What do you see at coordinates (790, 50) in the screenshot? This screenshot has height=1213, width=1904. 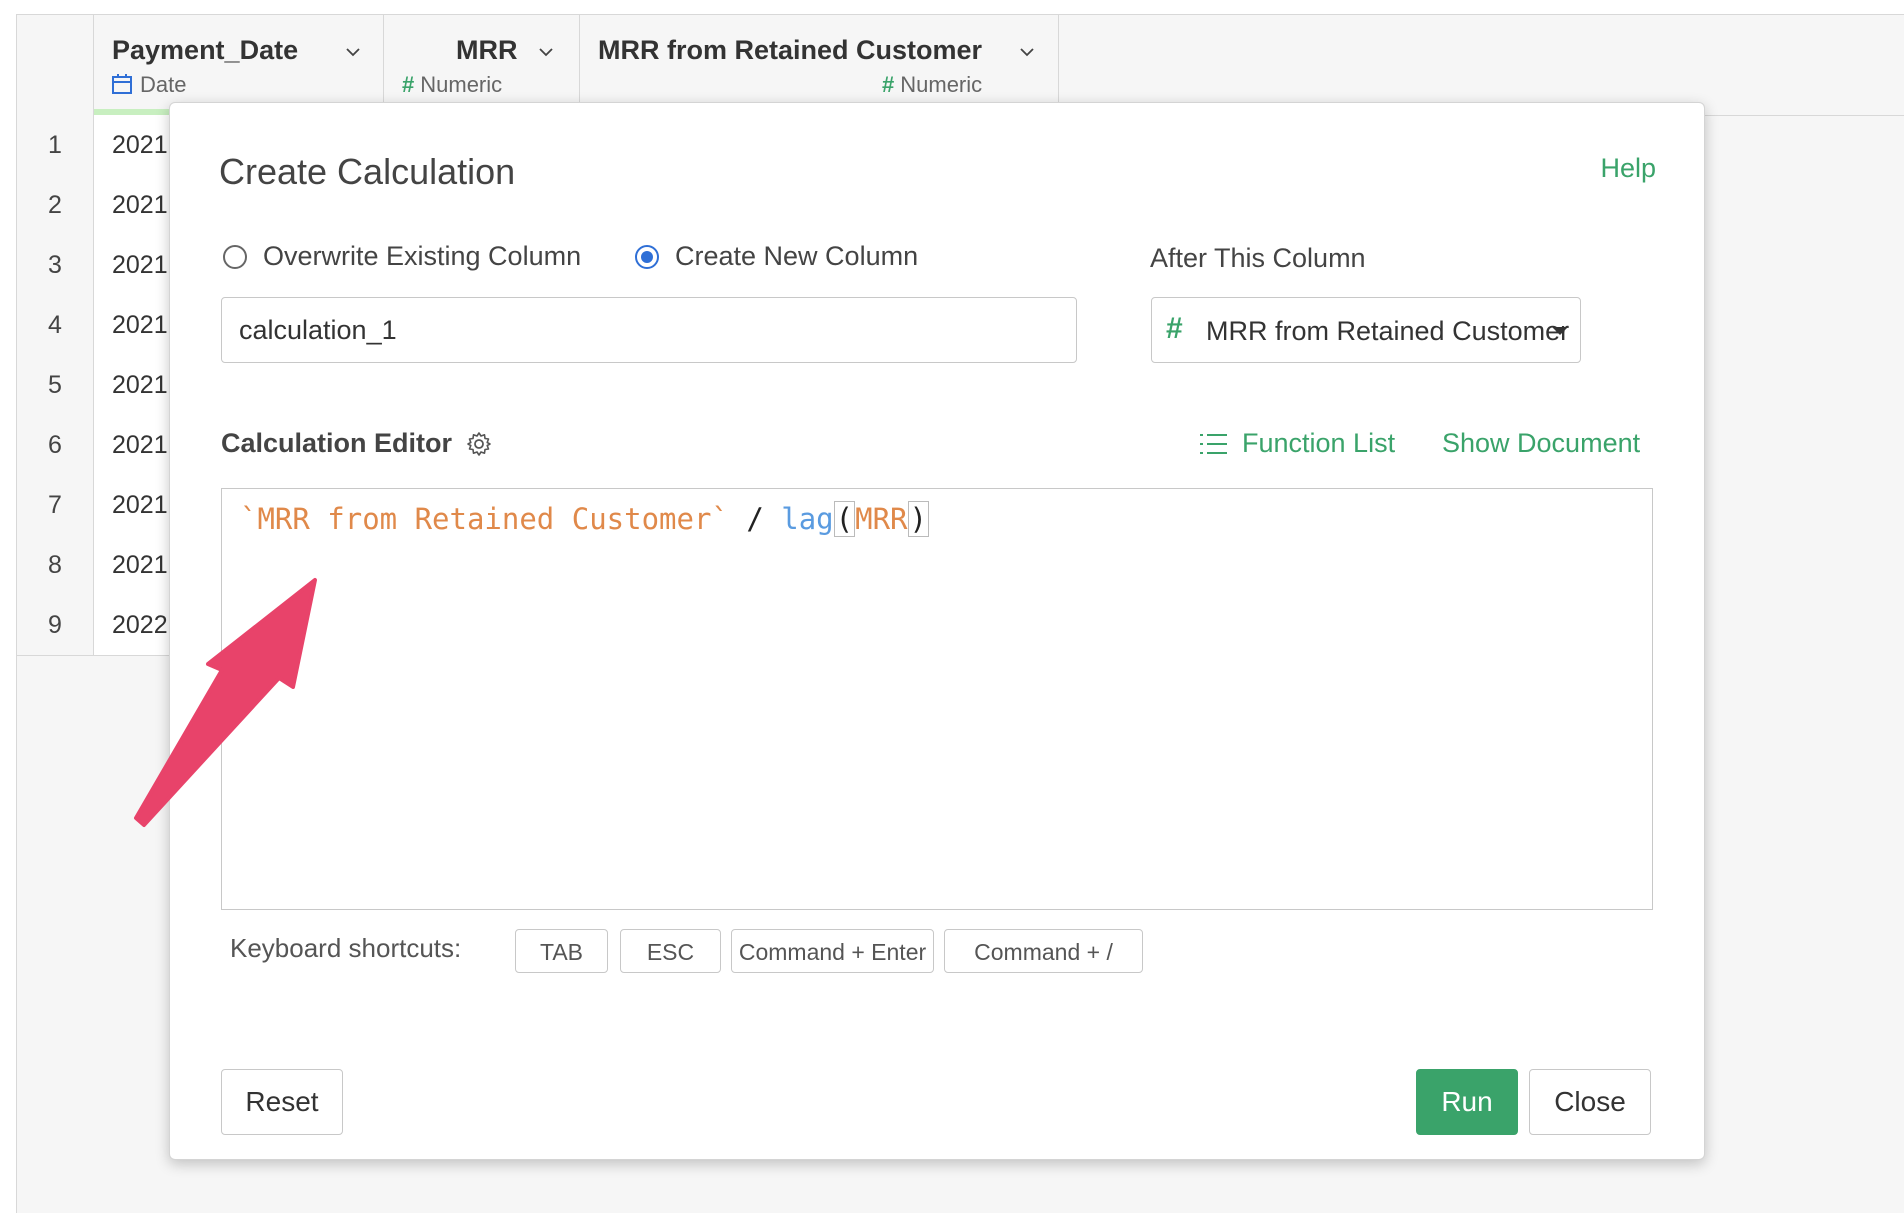 I see `column-name: MRR from Retained Customer` at bounding box center [790, 50].